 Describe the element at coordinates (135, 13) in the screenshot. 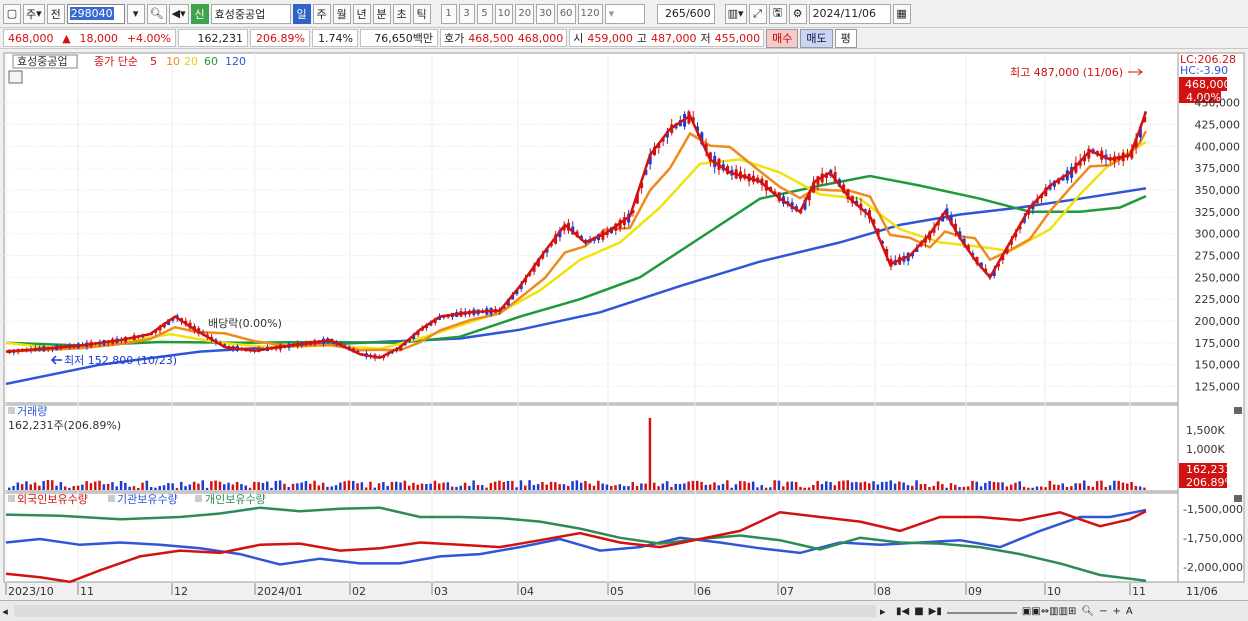

I see `code-dropdown-icon: ▾` at that location.